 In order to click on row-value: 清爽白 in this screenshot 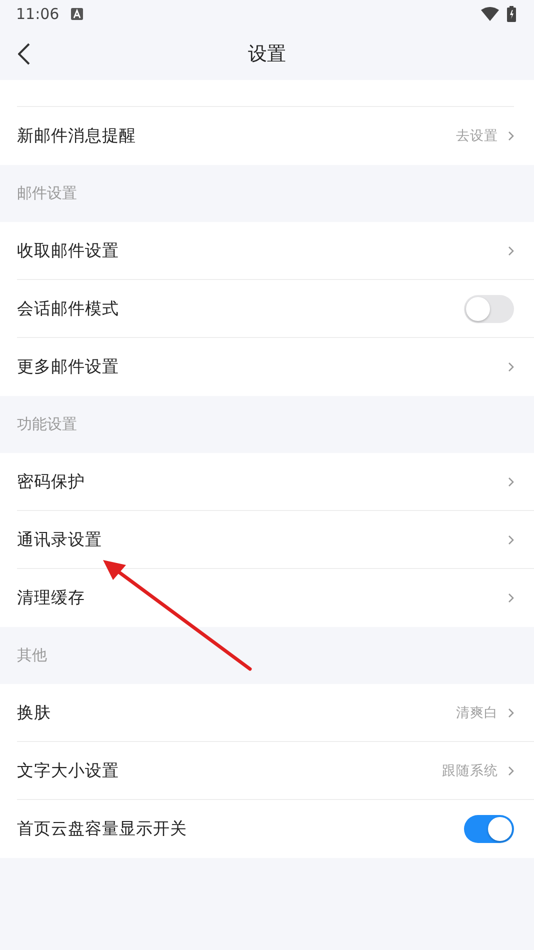, I will do `click(477, 713)`.